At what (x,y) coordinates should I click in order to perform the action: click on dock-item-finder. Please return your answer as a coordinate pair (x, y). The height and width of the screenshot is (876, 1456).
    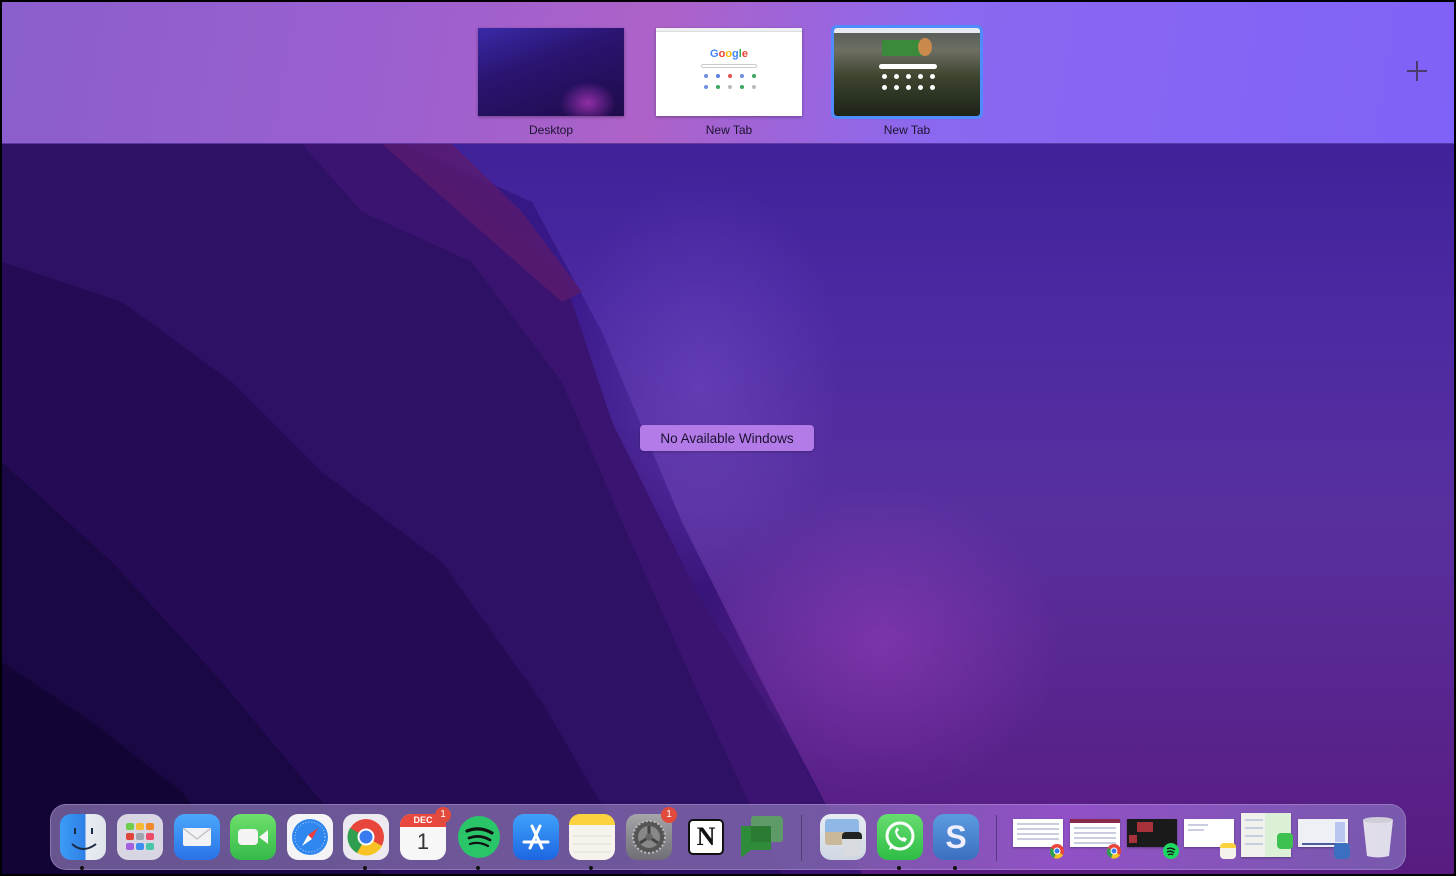
    Looking at the image, I should click on (83, 841).